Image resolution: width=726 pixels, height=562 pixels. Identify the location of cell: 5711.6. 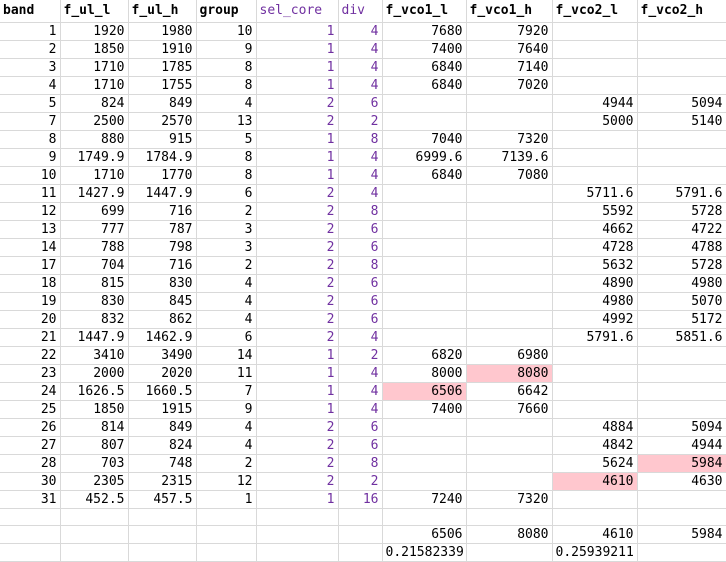
(595, 193).